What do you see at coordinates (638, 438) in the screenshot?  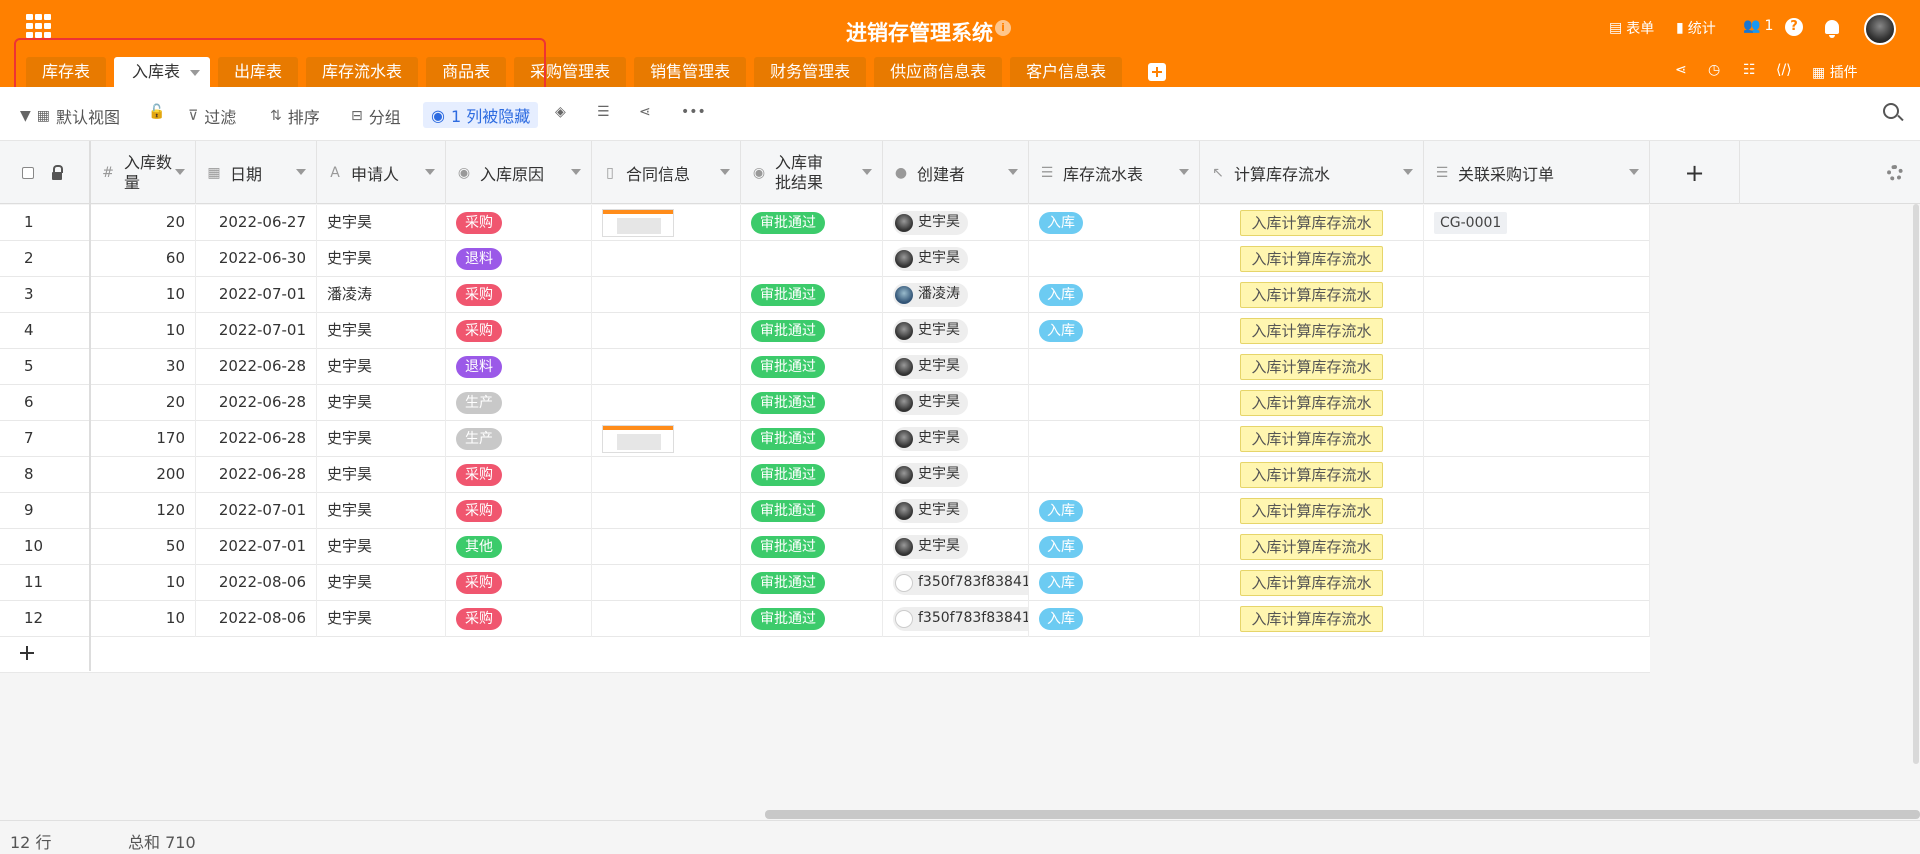 I see `attachment-thumbnail` at bounding box center [638, 438].